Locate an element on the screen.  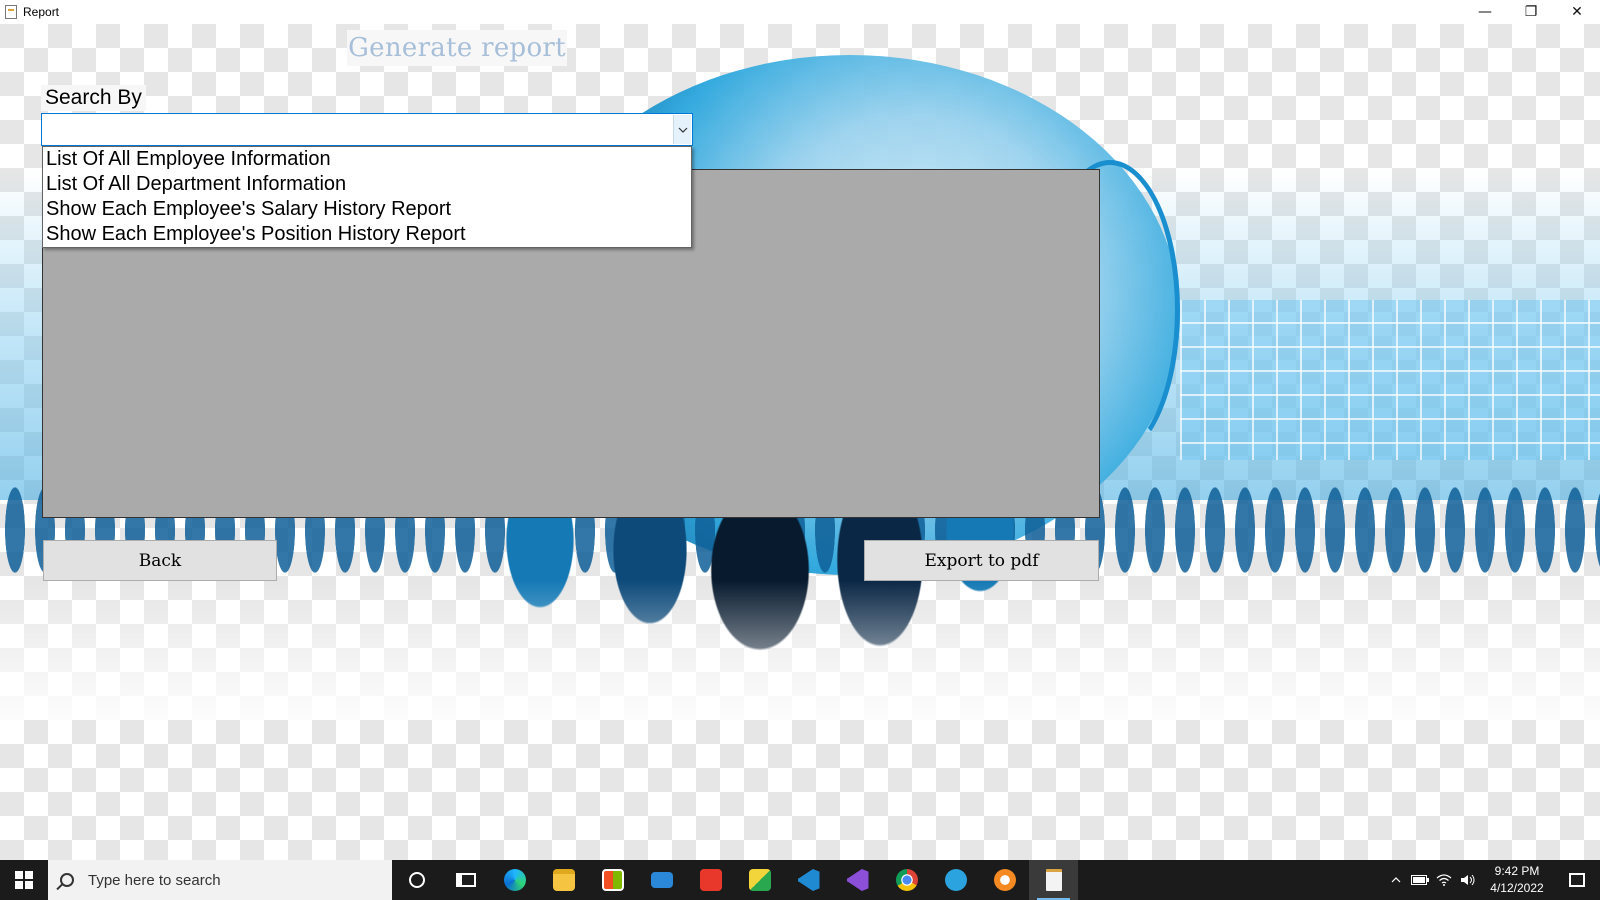
chrome-icon is located at coordinates (906, 880).